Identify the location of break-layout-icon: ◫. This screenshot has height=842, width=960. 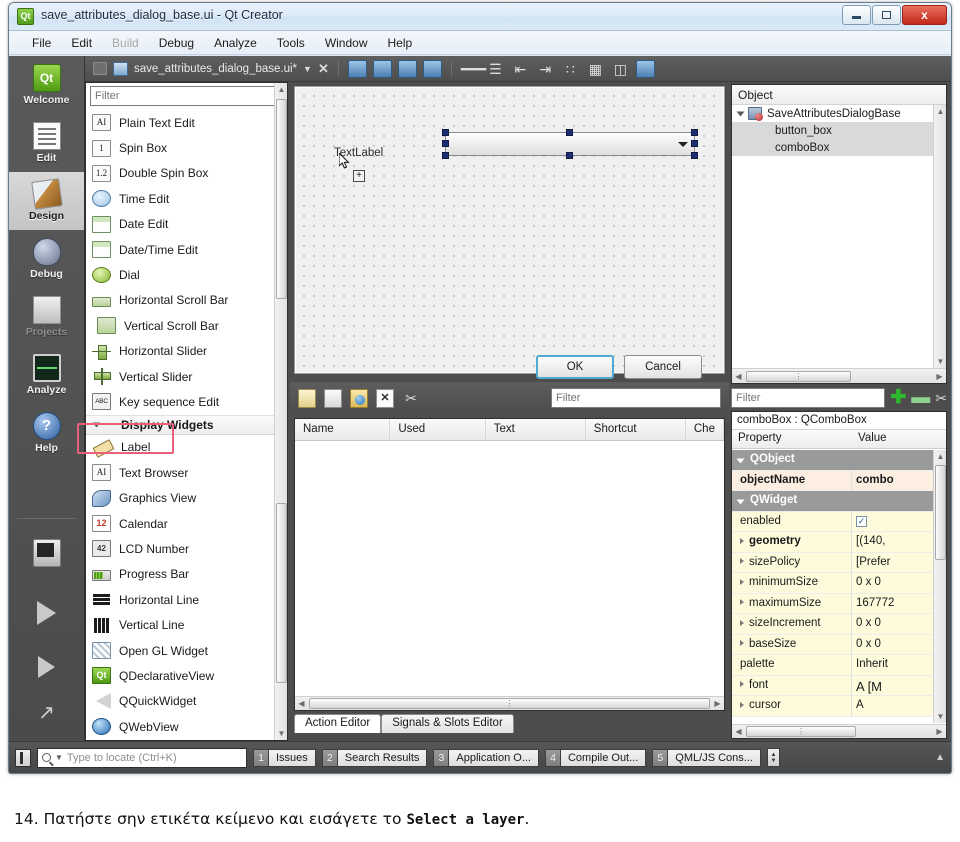
(620, 69).